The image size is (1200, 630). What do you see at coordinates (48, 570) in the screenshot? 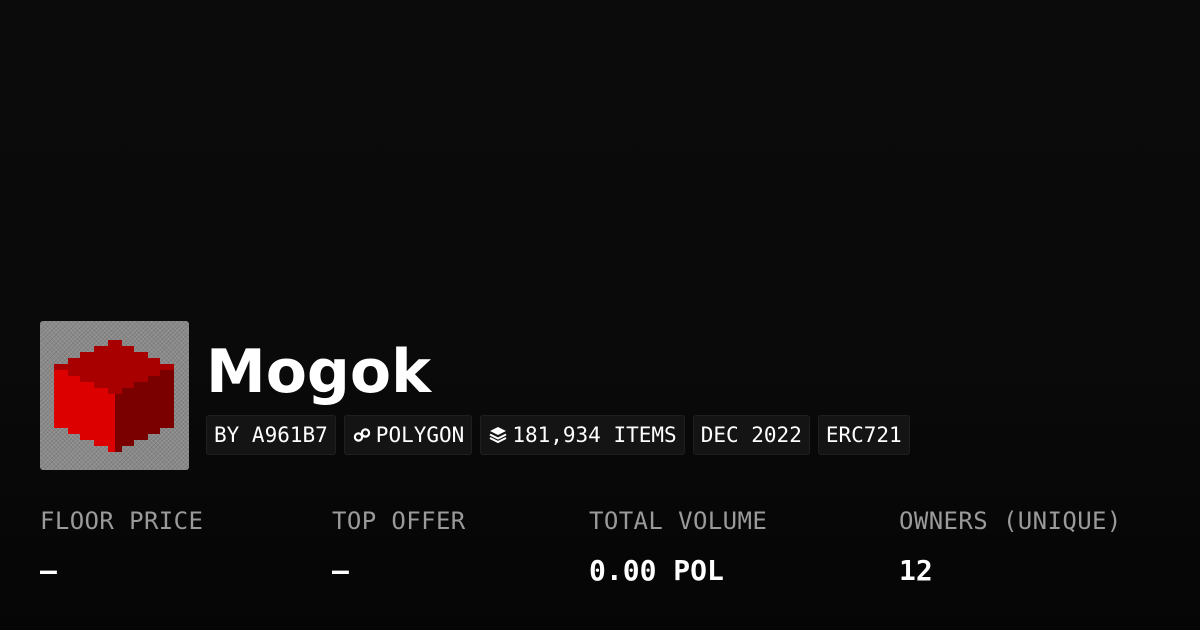
I see `floor-price-value: —` at bounding box center [48, 570].